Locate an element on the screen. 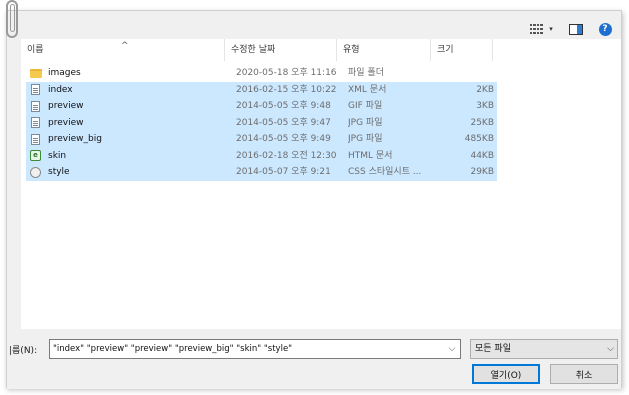 The width and height of the screenshot is (629, 395). preview-pane-icon is located at coordinates (576, 29).